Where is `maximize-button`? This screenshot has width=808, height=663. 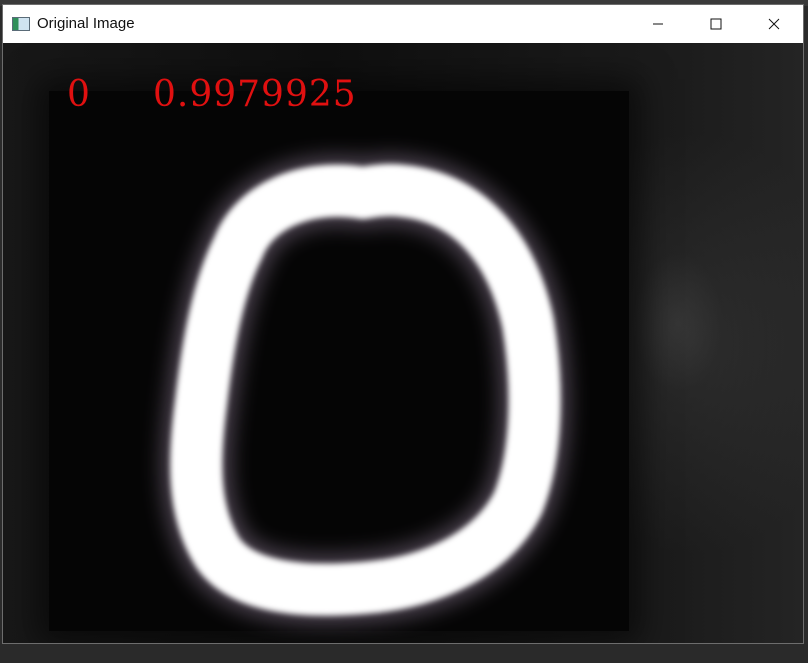 maximize-button is located at coordinates (716, 24).